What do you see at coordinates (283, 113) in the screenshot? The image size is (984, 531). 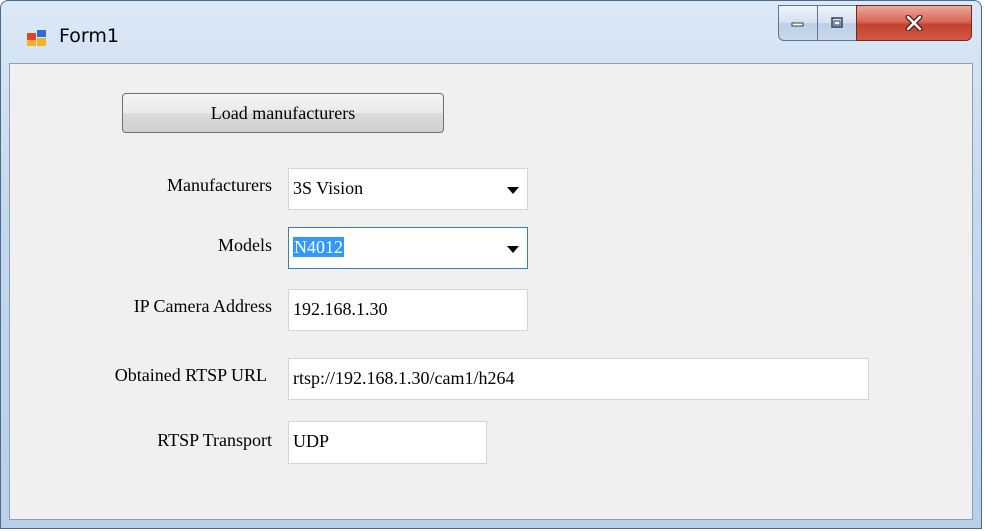 I see `load-manufacturers-button: Load manufacturers` at bounding box center [283, 113].